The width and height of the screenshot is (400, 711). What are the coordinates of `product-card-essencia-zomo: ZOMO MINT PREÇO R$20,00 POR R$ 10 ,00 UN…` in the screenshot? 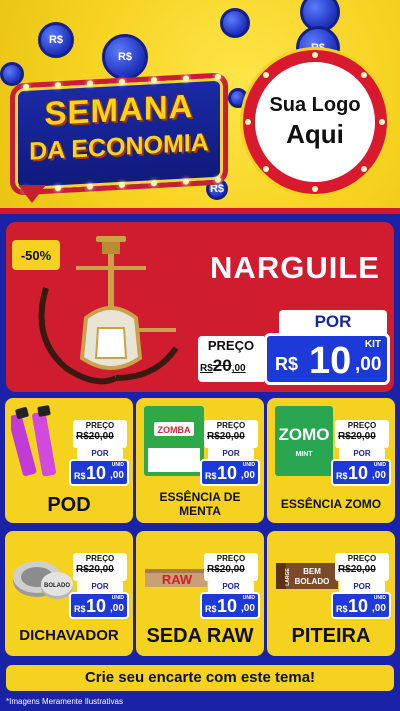 It's located at (331, 460).